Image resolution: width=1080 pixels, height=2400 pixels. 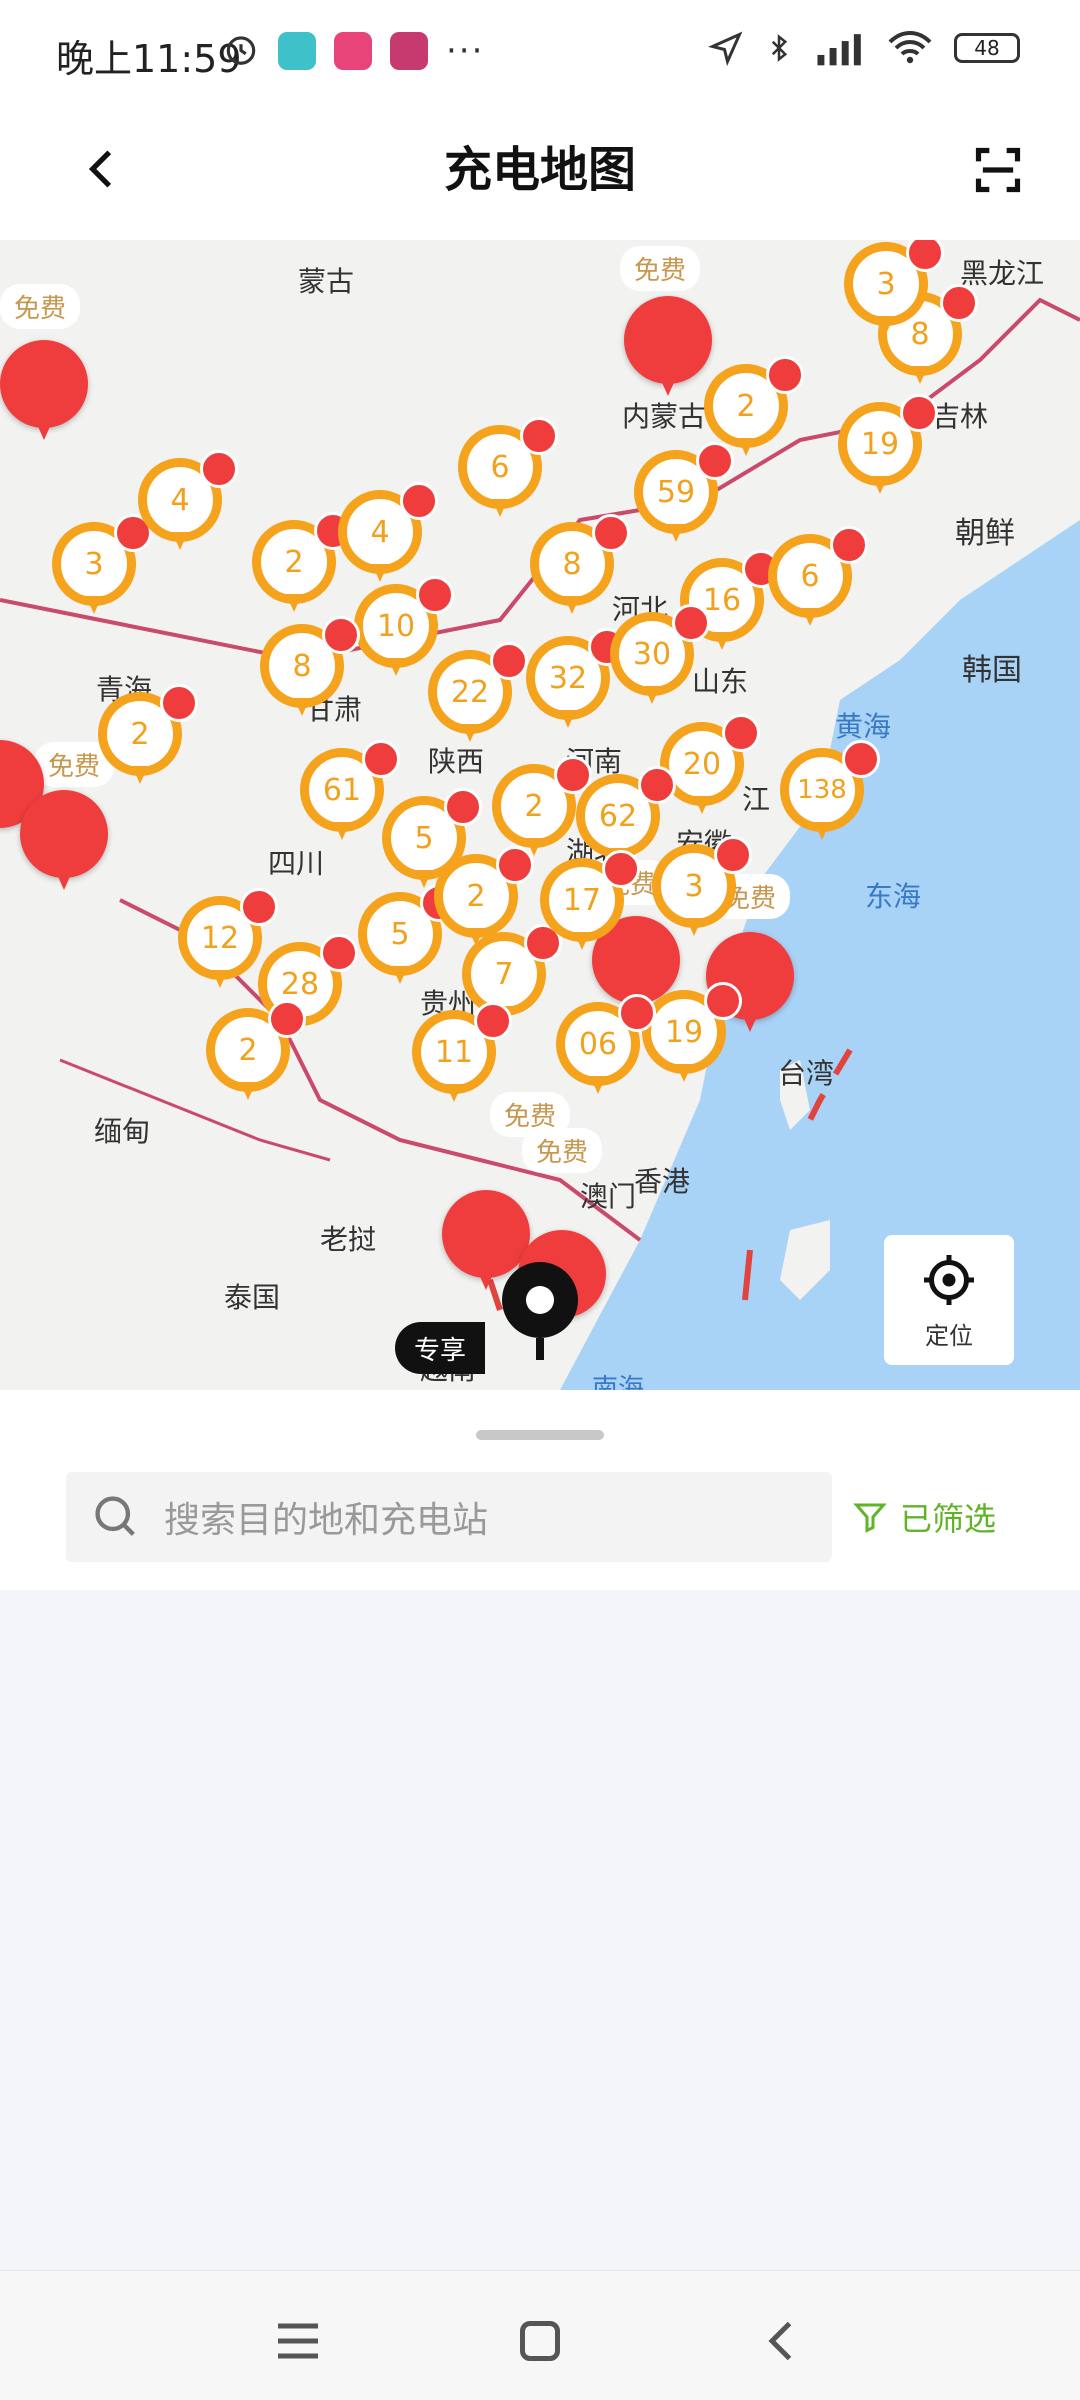 What do you see at coordinates (241, 51) in the screenshot?
I see `alarm-icon` at bounding box center [241, 51].